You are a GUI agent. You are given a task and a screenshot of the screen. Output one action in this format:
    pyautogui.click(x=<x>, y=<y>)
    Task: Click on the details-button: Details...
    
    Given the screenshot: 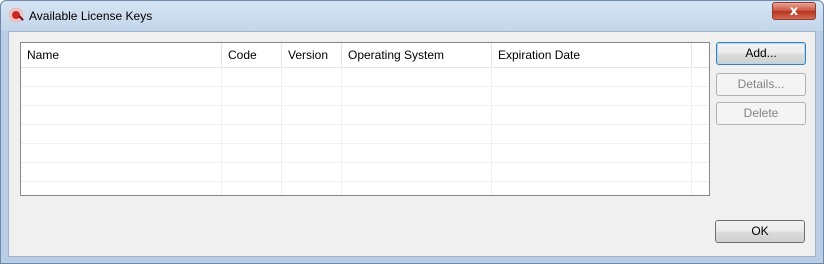 What is the action you would take?
    pyautogui.click(x=761, y=84)
    